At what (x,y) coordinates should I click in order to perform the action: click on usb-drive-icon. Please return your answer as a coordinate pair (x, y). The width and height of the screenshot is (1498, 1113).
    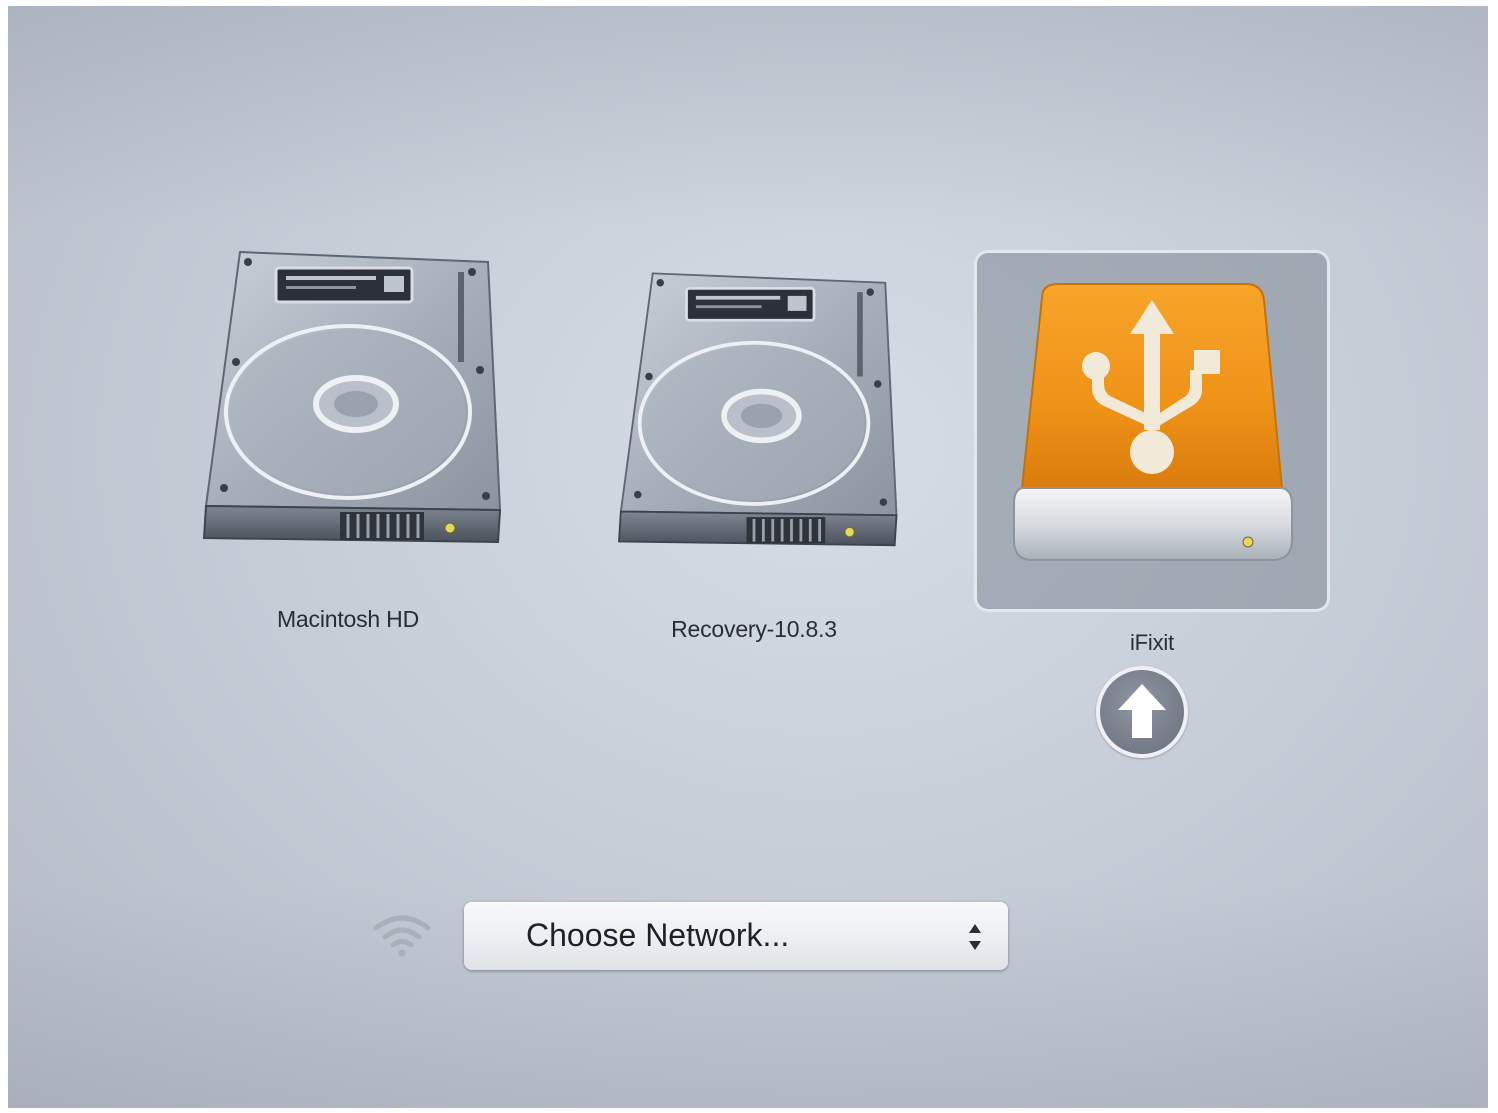
    Looking at the image, I should click on (1153, 422).